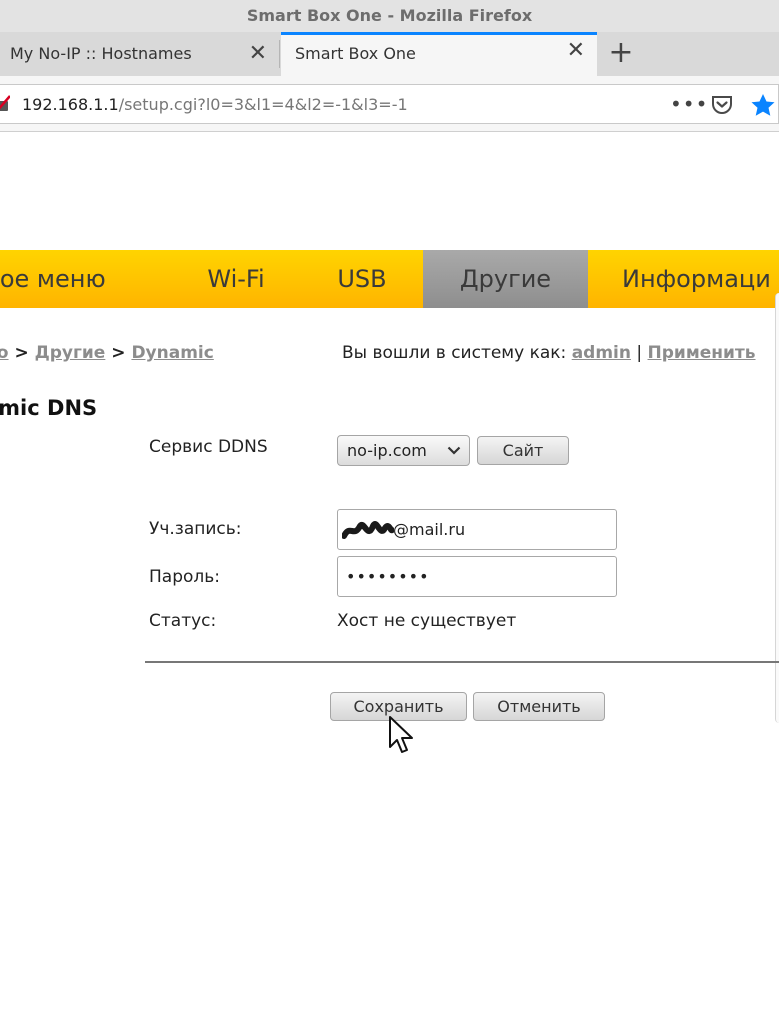  What do you see at coordinates (505, 279) in the screenshot?
I see `nav-item-other: Другие` at bounding box center [505, 279].